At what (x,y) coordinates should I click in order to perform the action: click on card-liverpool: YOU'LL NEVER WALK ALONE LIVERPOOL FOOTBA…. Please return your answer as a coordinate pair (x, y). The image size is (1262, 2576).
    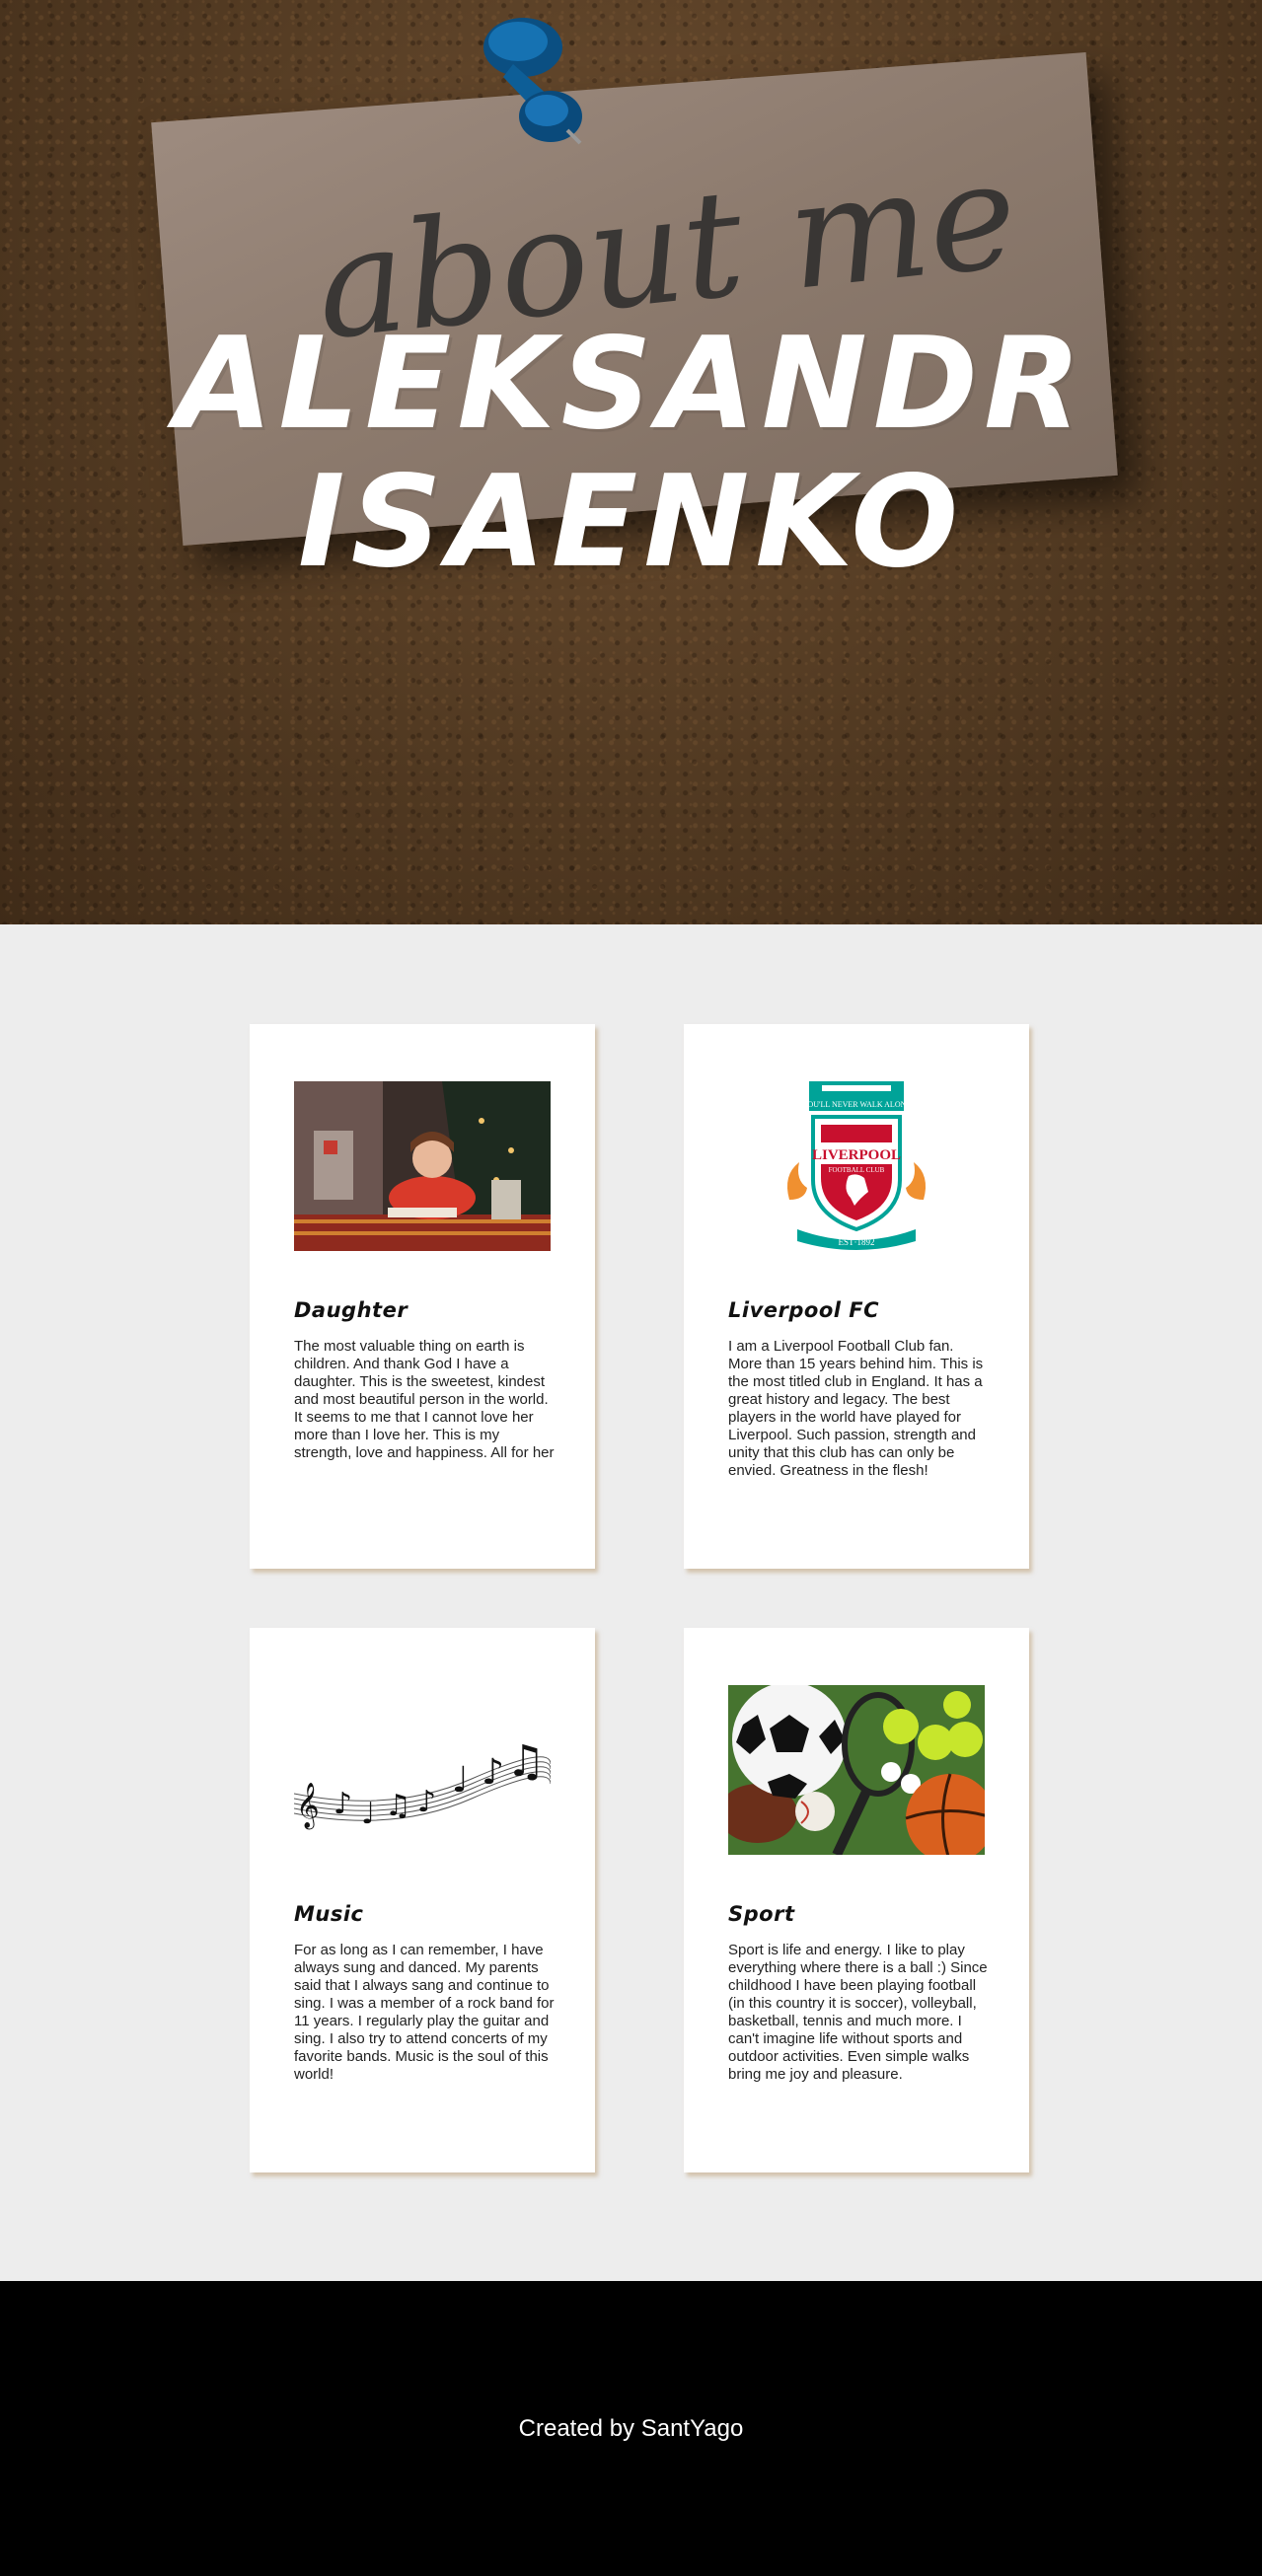
    Looking at the image, I should click on (856, 1296).